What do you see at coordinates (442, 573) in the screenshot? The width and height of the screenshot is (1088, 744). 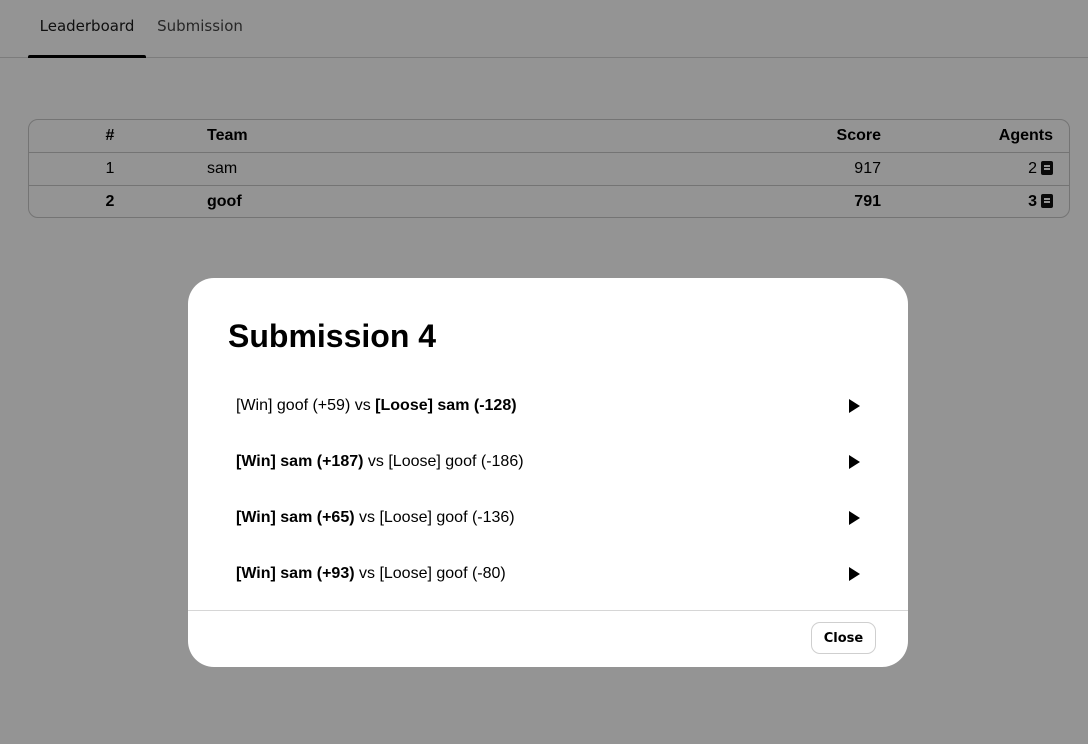 I see `match-right: [Loose] goof (-80)` at bounding box center [442, 573].